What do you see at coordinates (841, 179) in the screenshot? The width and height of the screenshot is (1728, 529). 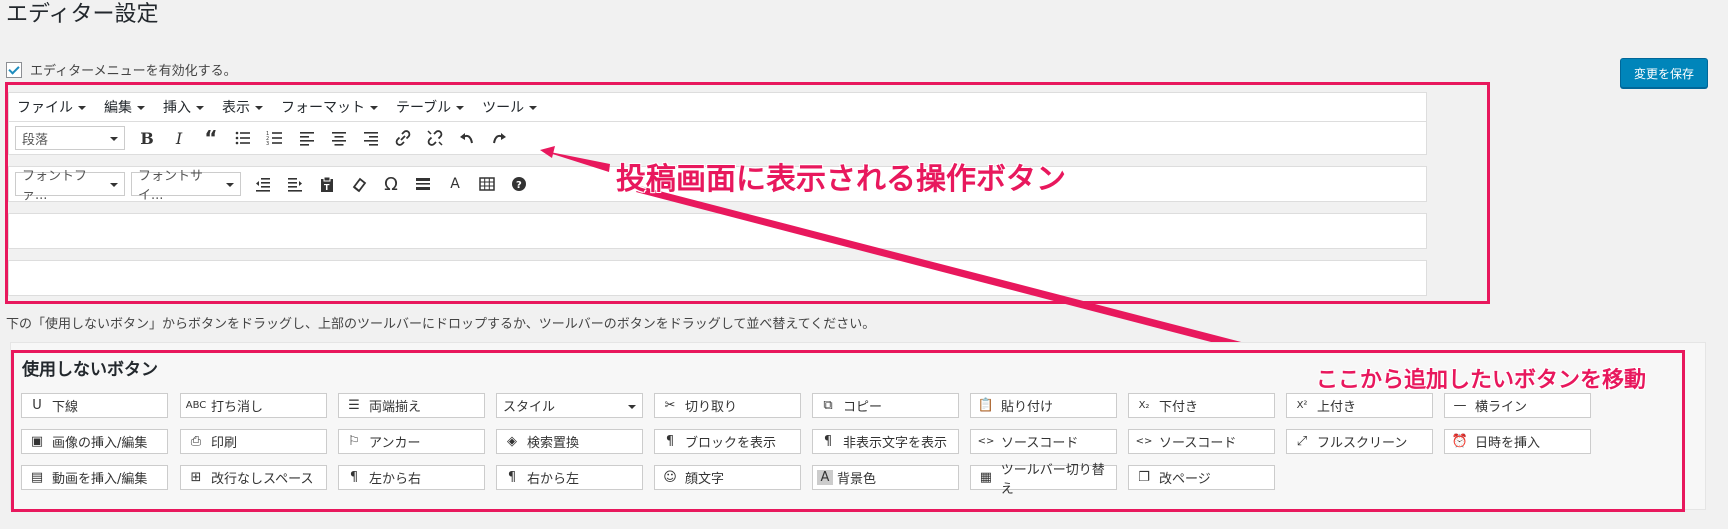 I see `toolbar-annotation-label: 投稿画面に表示される操作ボタン` at bounding box center [841, 179].